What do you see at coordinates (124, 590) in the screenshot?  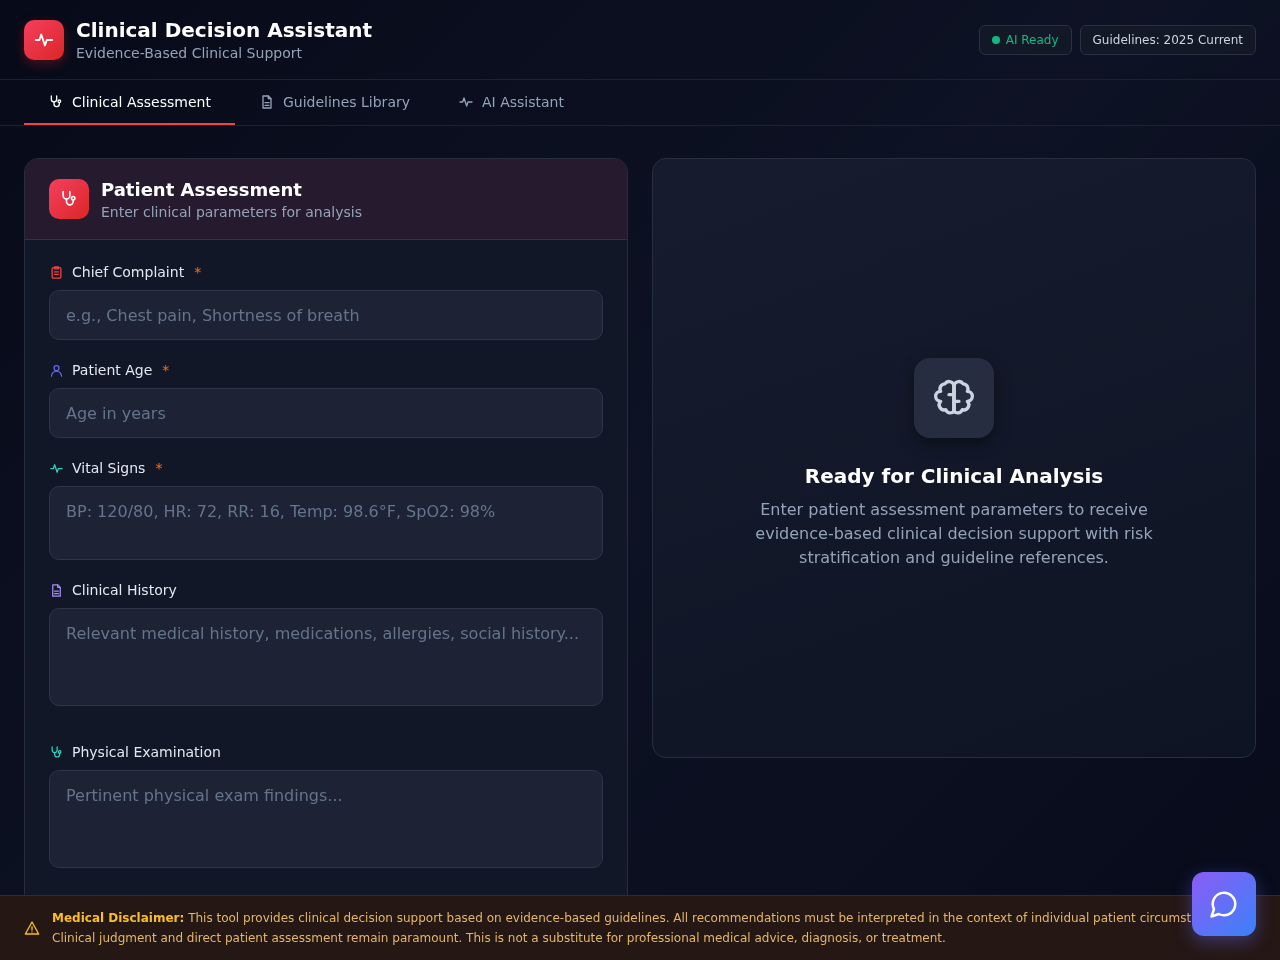 I see `field-label: Clinical History` at bounding box center [124, 590].